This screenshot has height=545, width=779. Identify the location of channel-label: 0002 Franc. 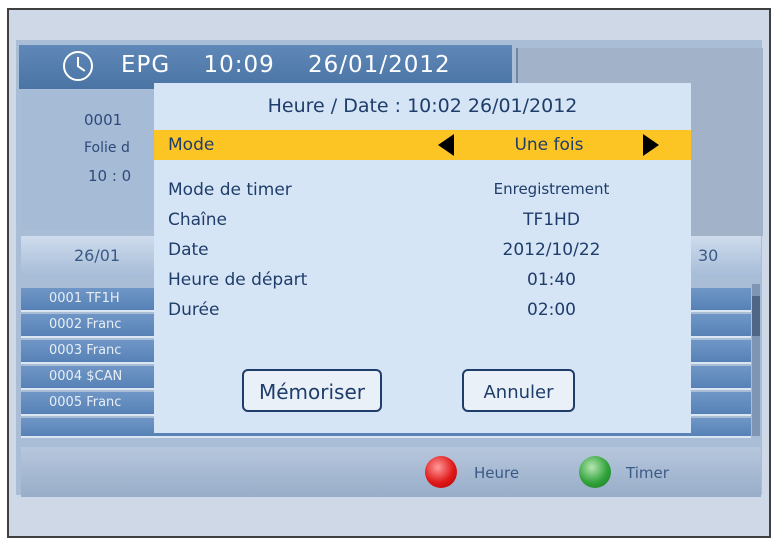
(85, 324).